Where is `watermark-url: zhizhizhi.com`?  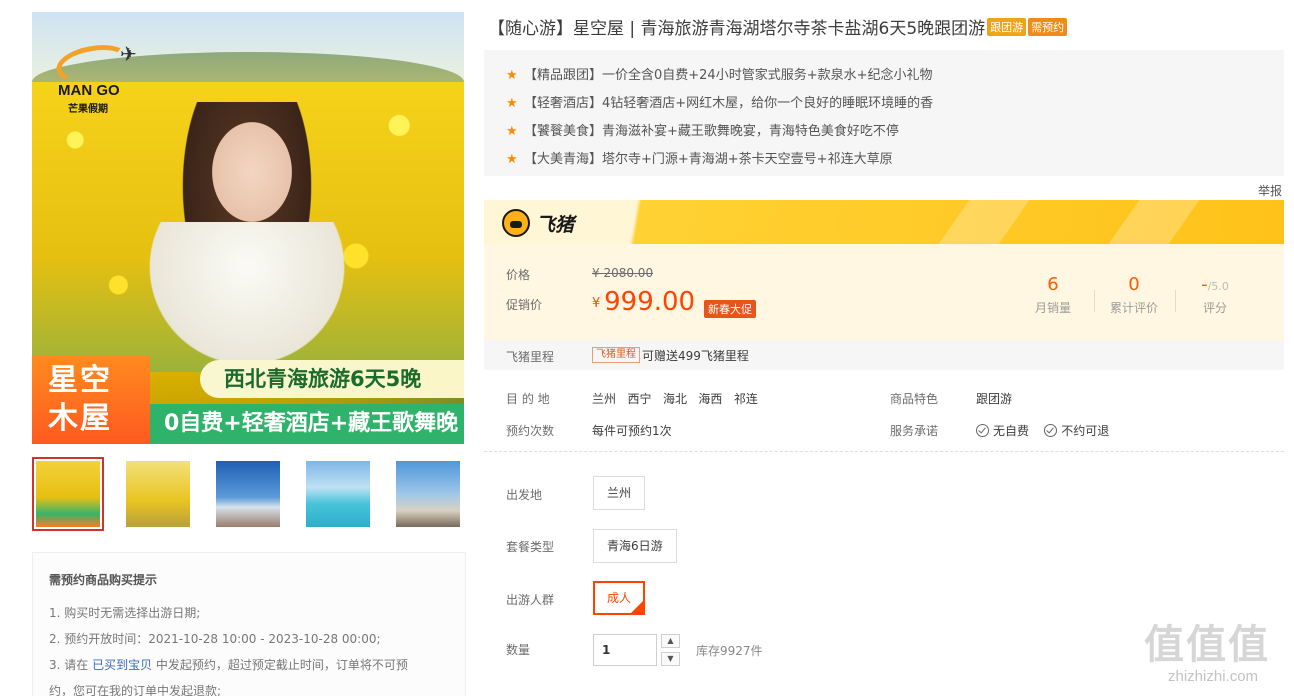
watermark-url: zhizhizhi.com is located at coordinates (1213, 676).